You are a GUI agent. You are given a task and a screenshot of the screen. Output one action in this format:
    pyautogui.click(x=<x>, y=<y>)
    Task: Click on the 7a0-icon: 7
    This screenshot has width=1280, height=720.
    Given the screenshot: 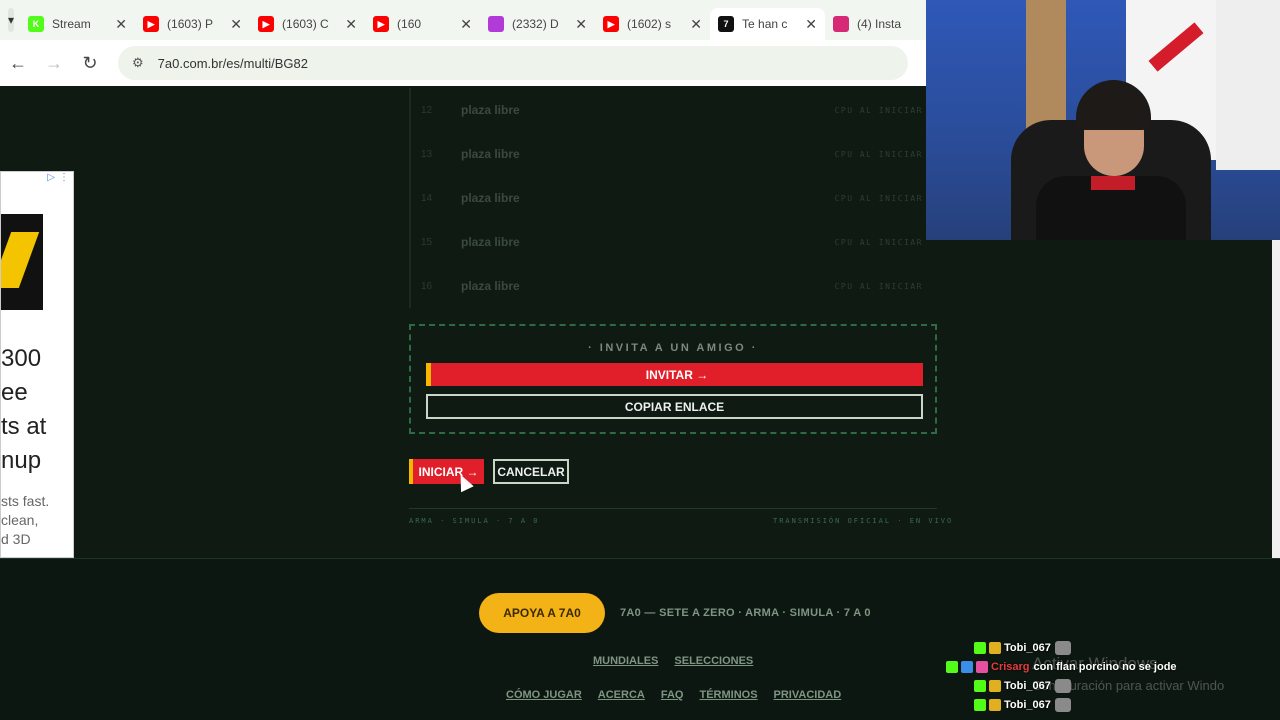 What is the action you would take?
    pyautogui.click(x=726, y=24)
    